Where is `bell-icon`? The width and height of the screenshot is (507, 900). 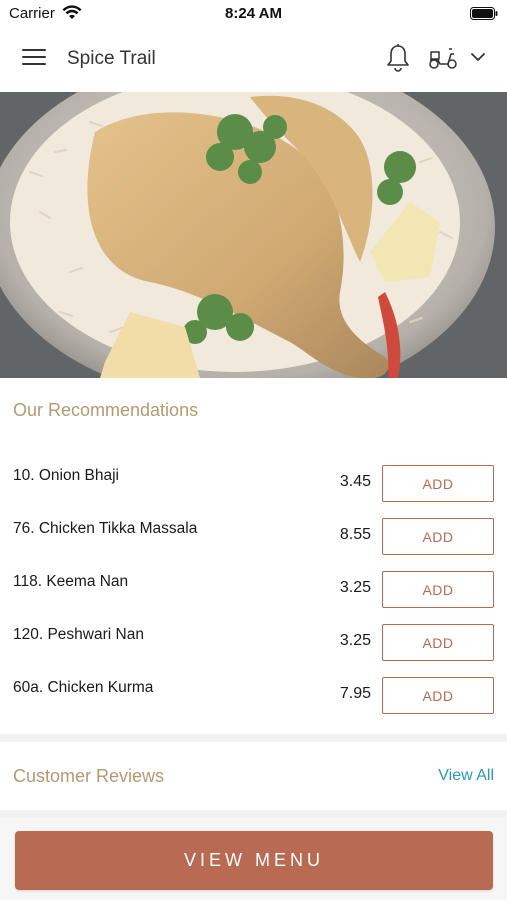 bell-icon is located at coordinates (398, 58).